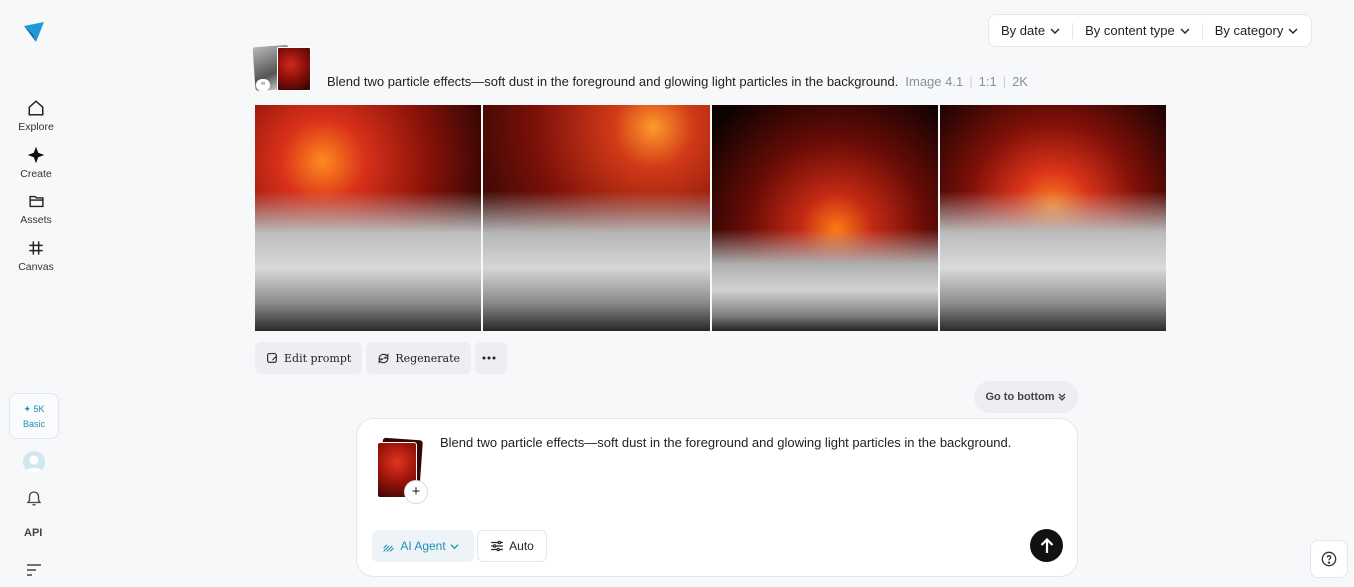 This screenshot has width=1354, height=587. What do you see at coordinates (389, 547) in the screenshot?
I see `wand-icon` at bounding box center [389, 547].